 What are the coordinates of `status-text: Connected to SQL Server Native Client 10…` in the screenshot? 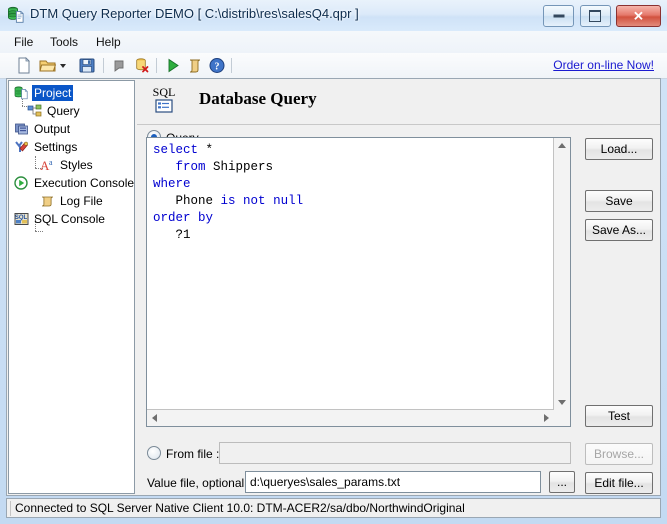 It's located at (333, 508).